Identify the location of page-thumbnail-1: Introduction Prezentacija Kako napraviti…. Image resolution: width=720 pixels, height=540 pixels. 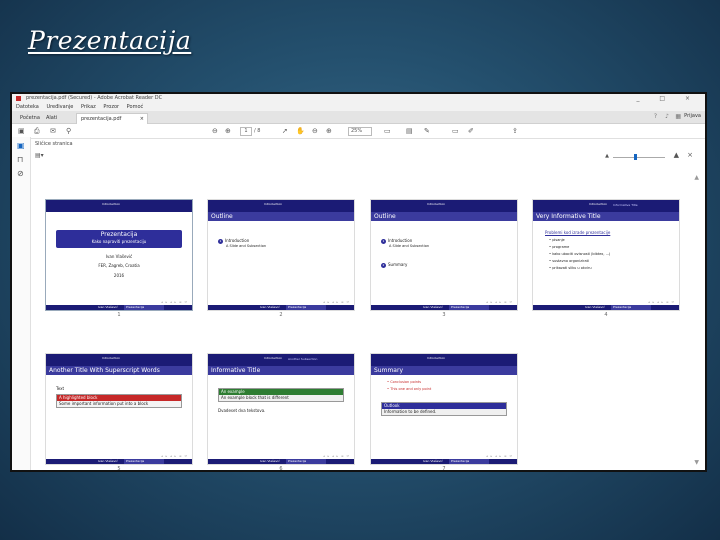
(119, 255).